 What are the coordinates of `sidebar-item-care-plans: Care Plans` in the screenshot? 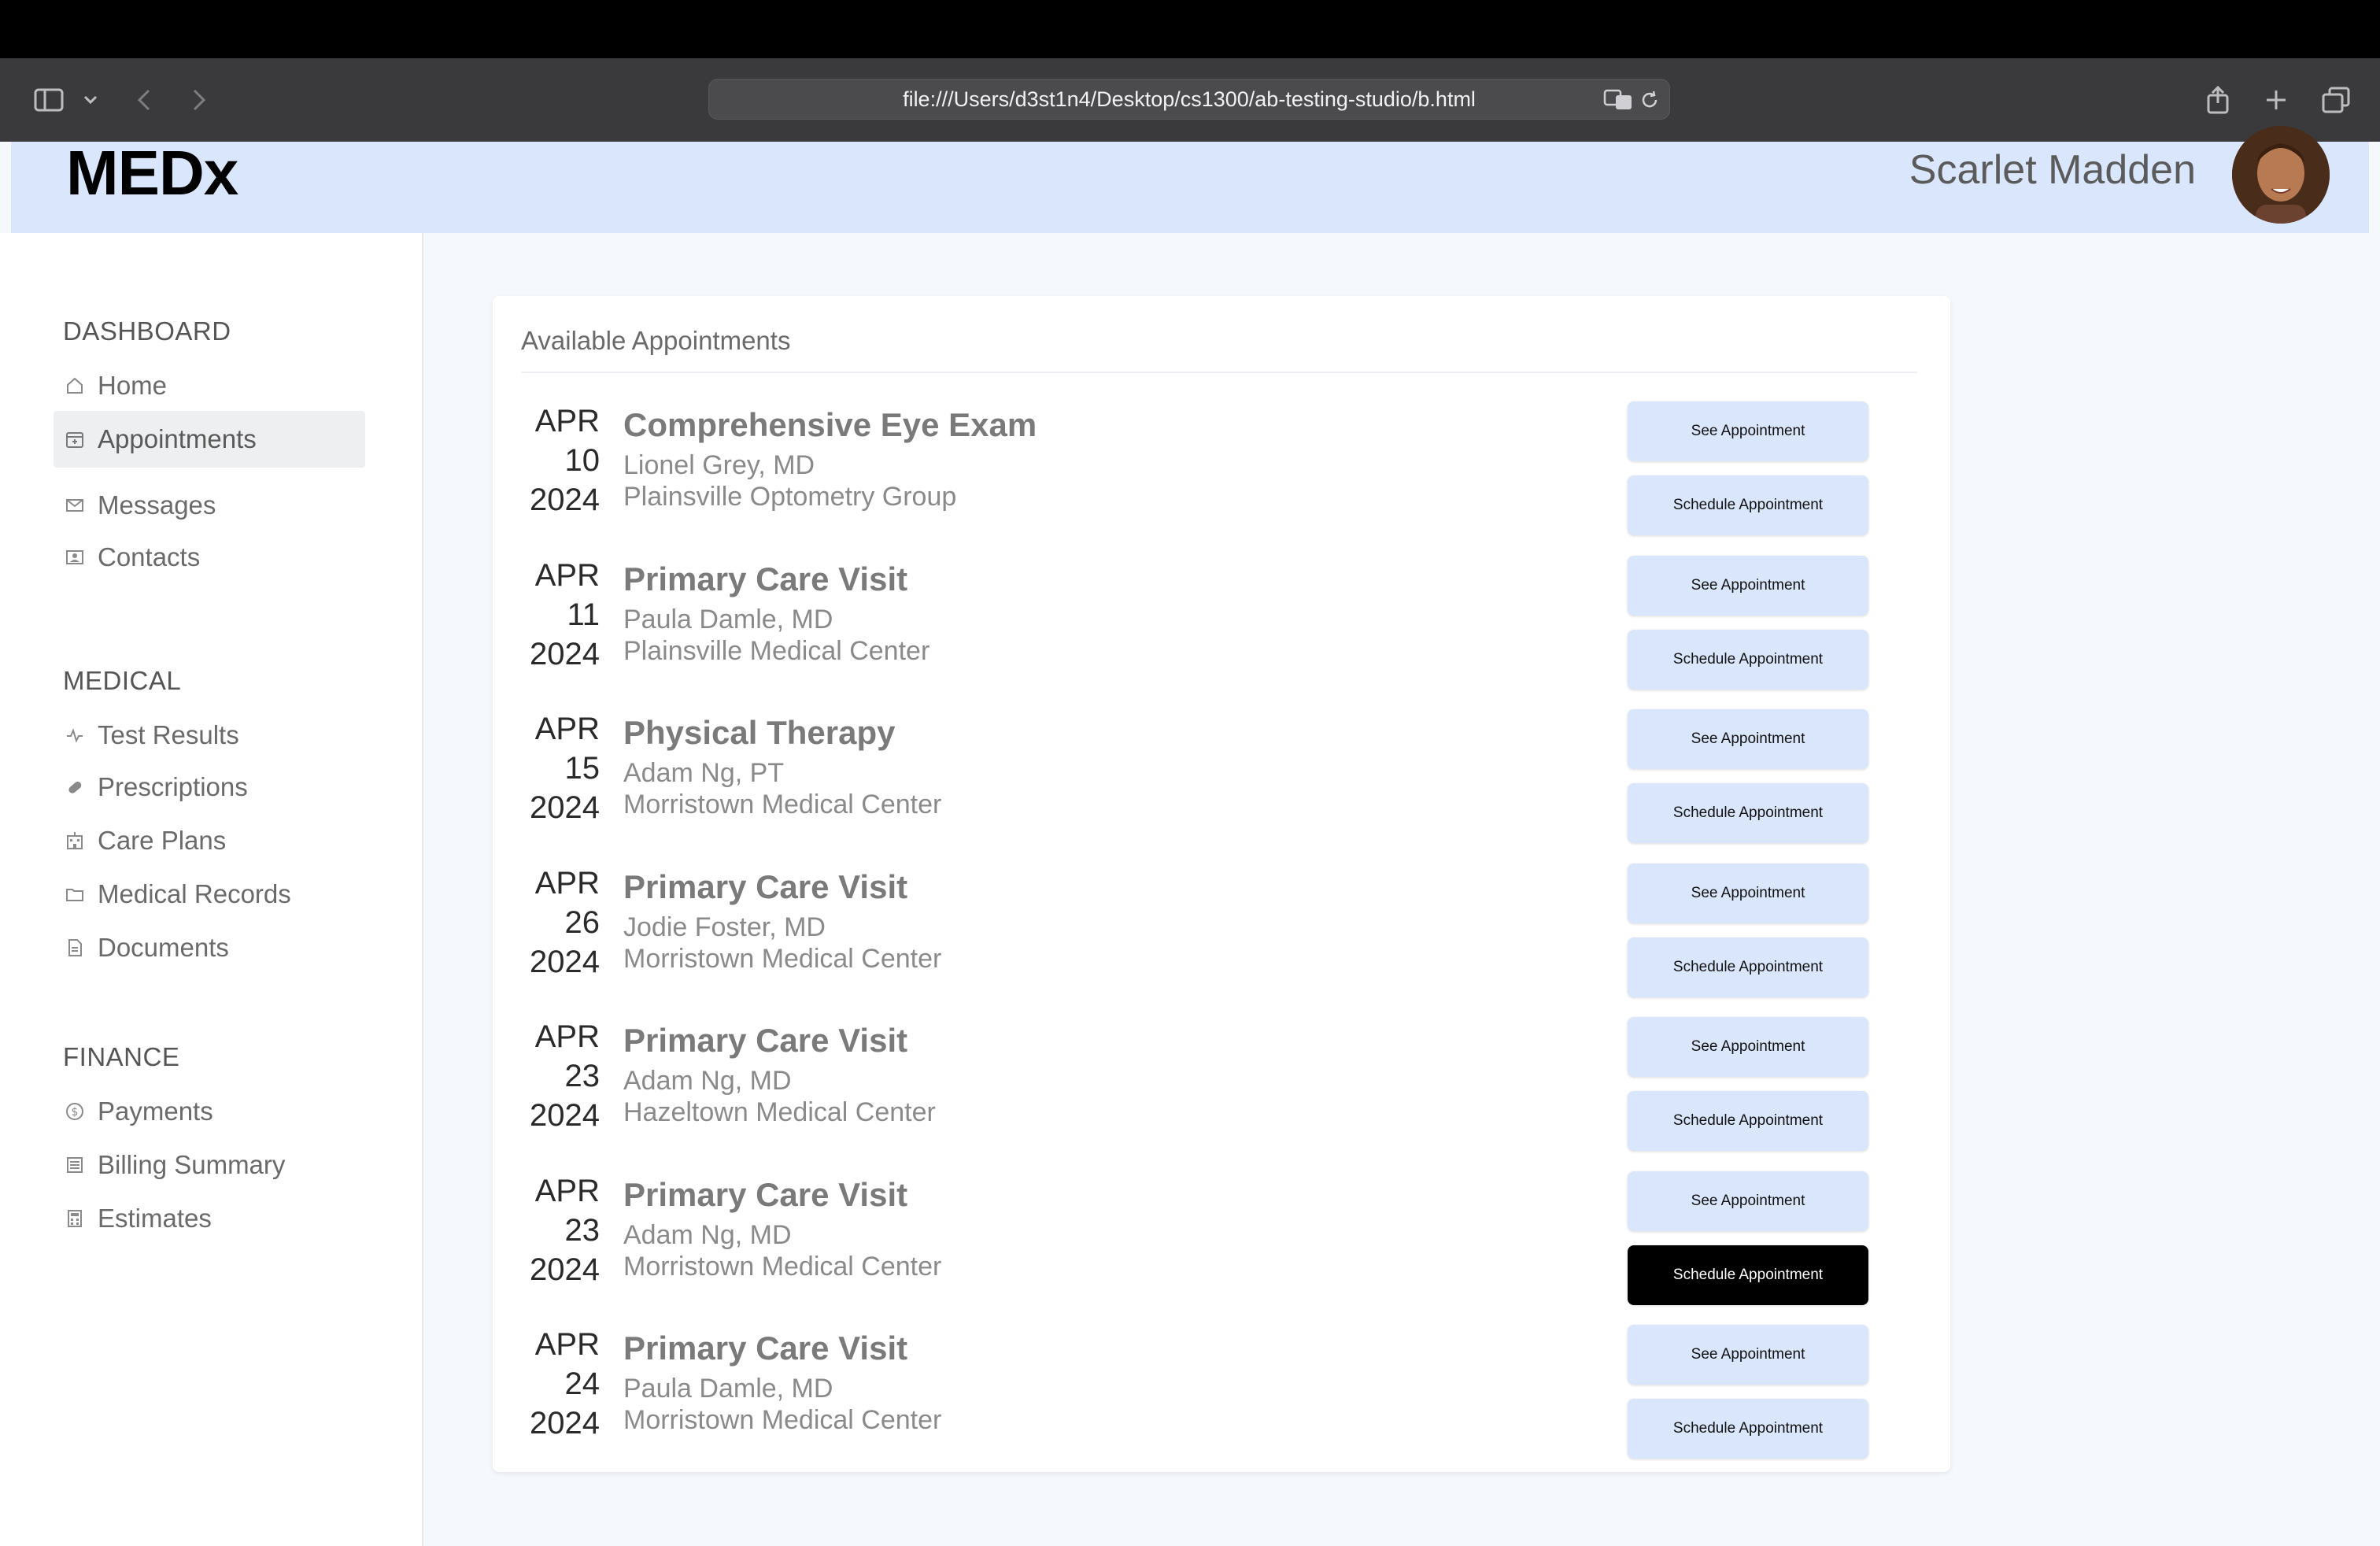 It's located at (209, 840).